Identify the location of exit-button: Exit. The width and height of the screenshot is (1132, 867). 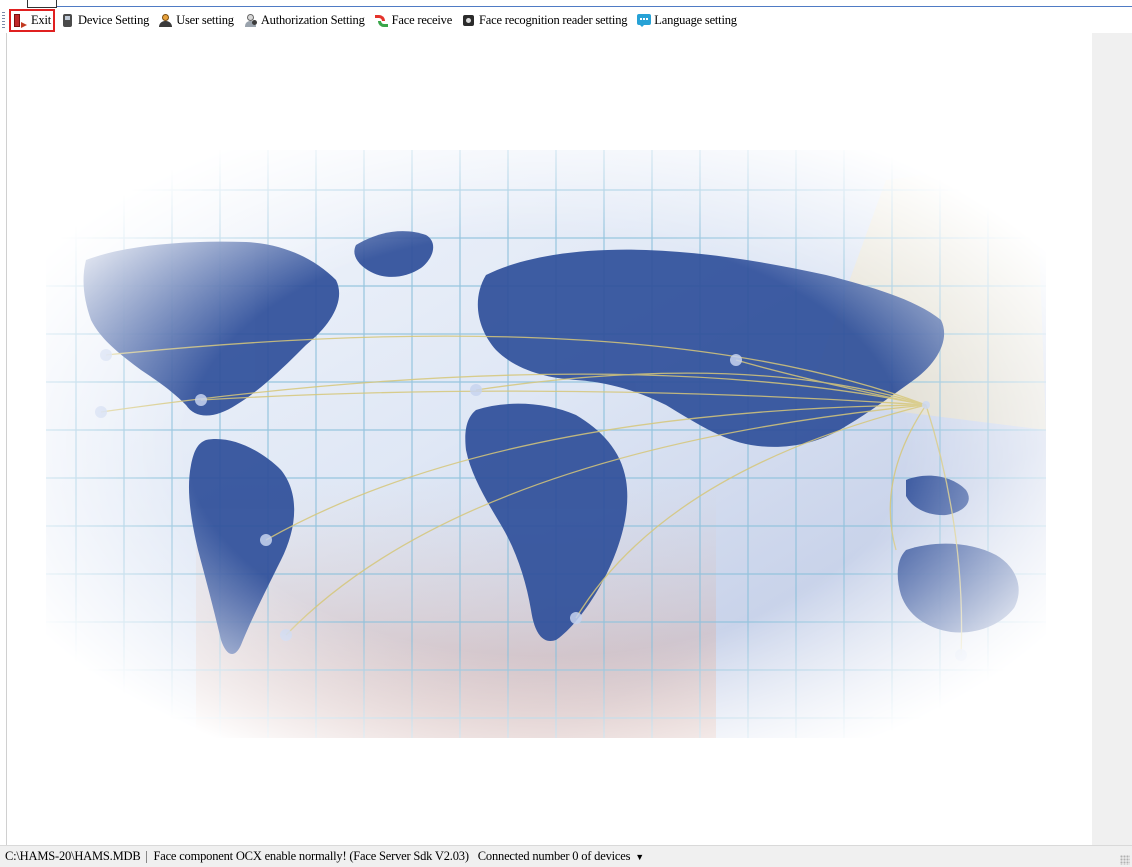
(32, 20).